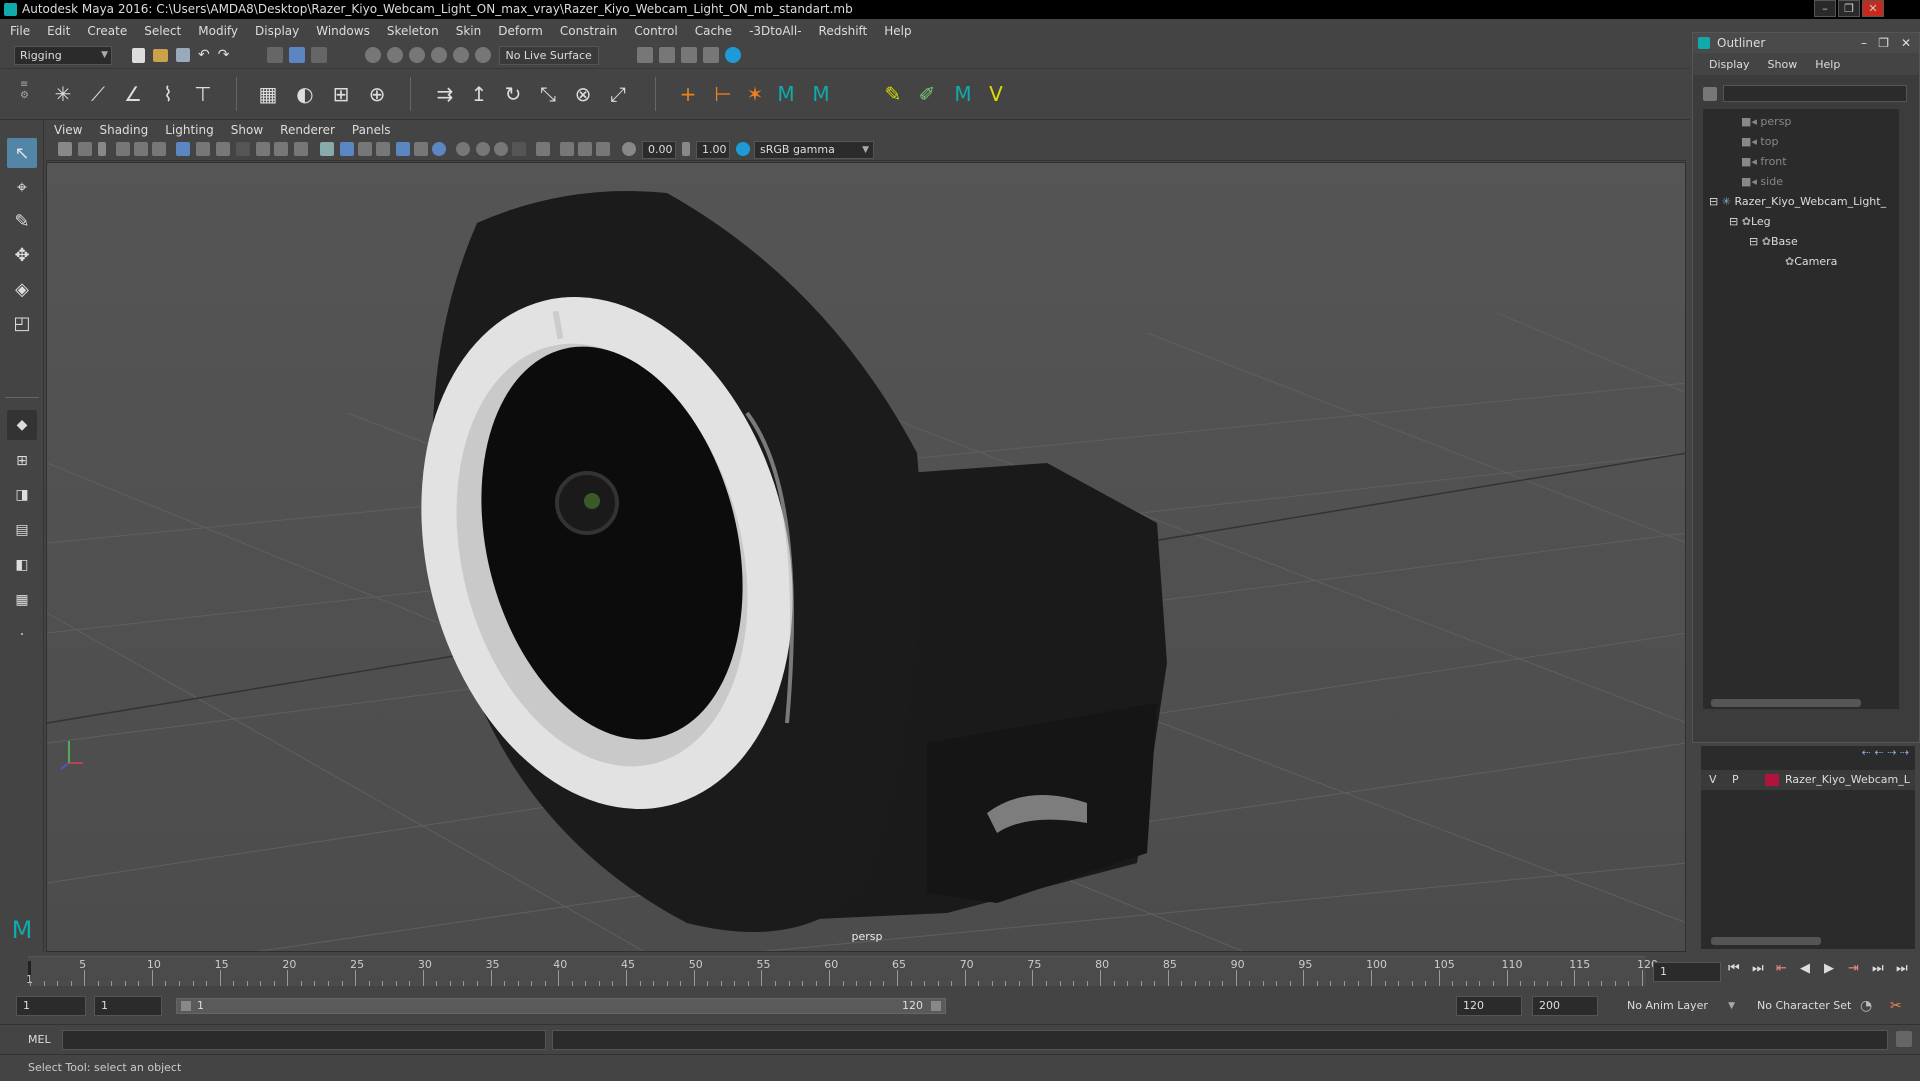  What do you see at coordinates (1825, 8) in the screenshot?
I see `minimize-button: –` at bounding box center [1825, 8].